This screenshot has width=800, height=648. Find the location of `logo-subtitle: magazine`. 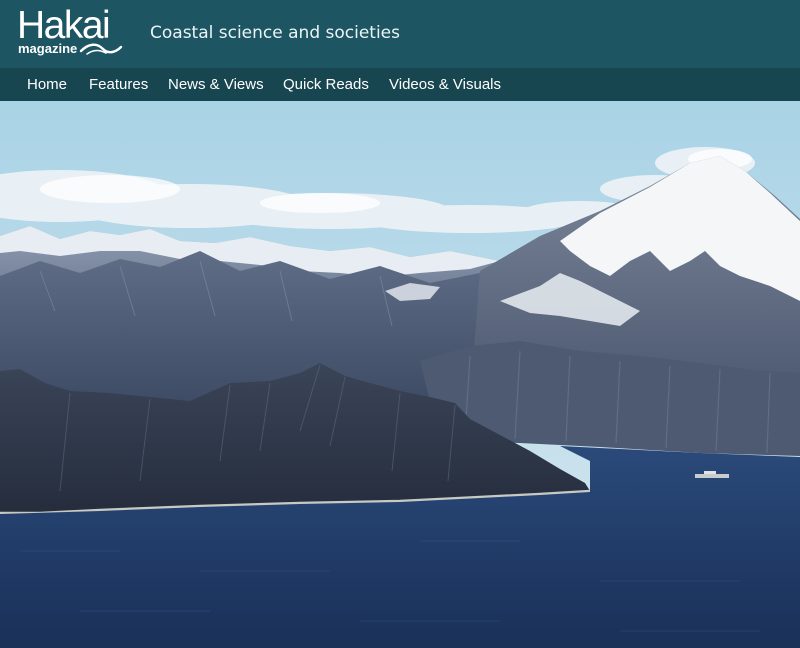

logo-subtitle: magazine is located at coordinates (48, 48).